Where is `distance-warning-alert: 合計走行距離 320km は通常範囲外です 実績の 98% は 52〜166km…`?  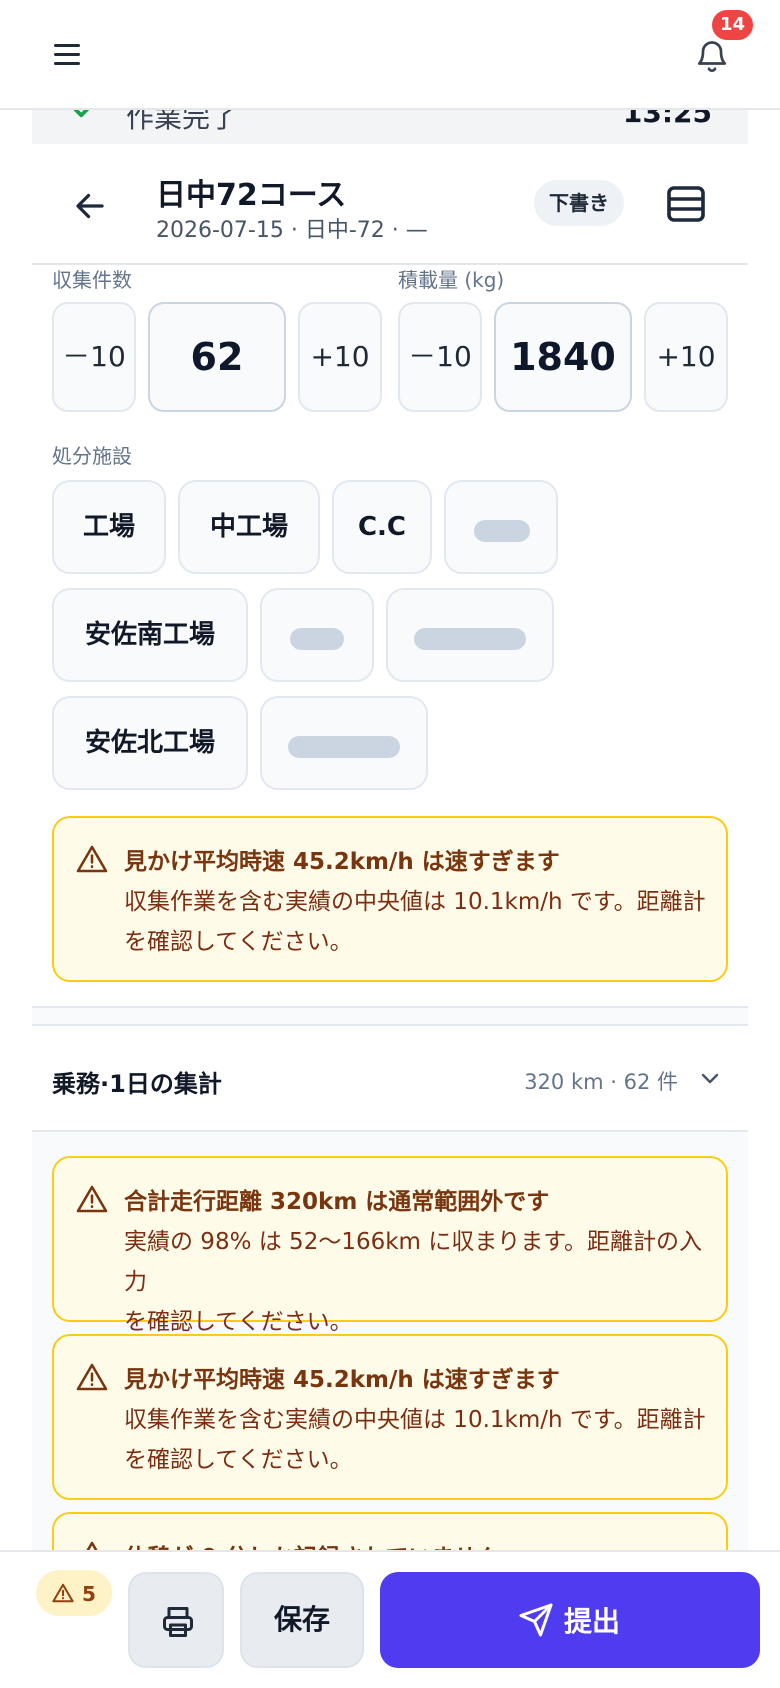
distance-warning-alert: 合計走行距離 320km は通常範囲外です 実績の 98% は 52〜166km… is located at coordinates (390, 1245).